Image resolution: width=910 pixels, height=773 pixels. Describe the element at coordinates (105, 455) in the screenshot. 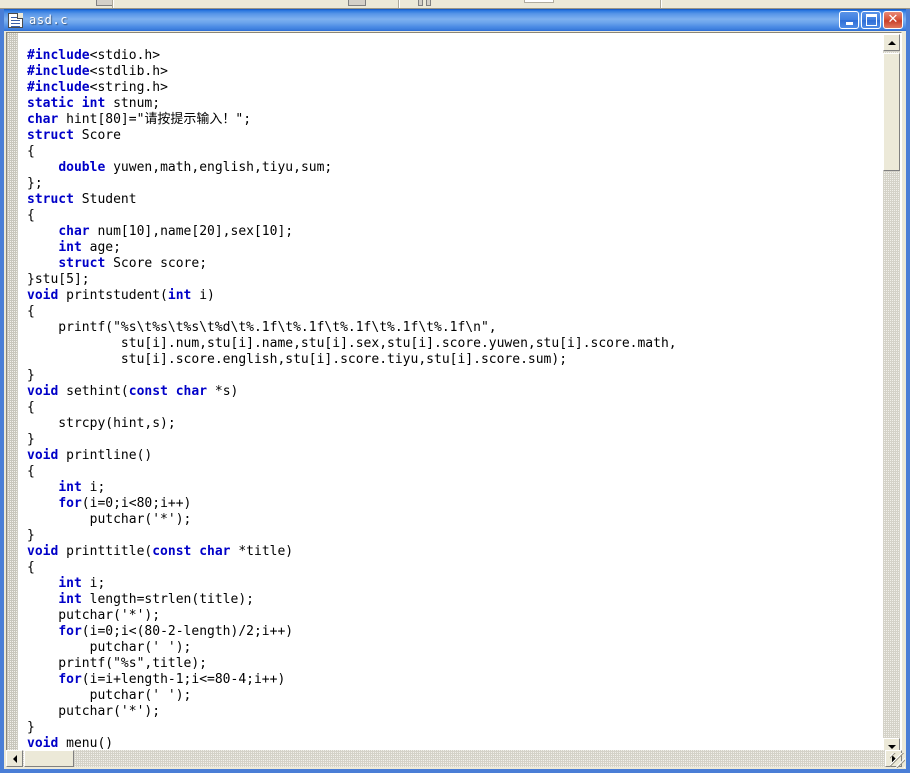

I see `code-token: printline()` at that location.